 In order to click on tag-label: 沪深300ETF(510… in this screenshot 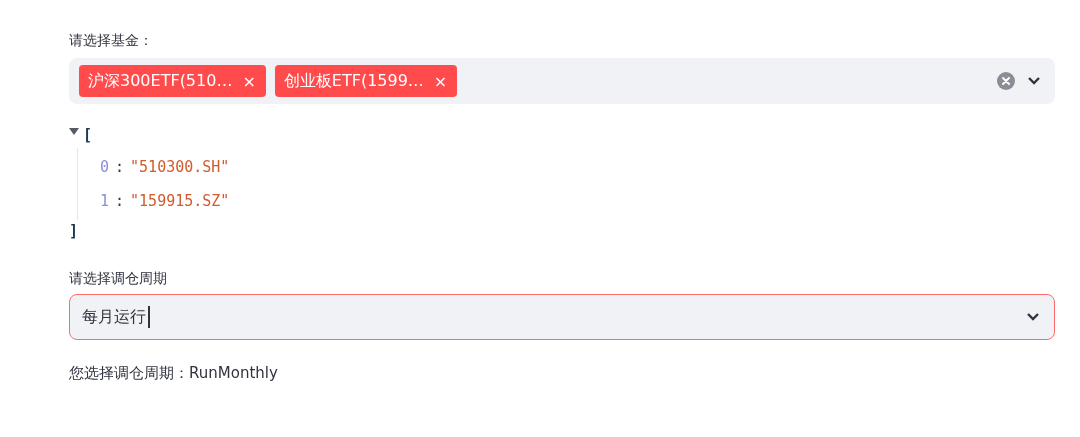, I will do `click(160, 81)`.